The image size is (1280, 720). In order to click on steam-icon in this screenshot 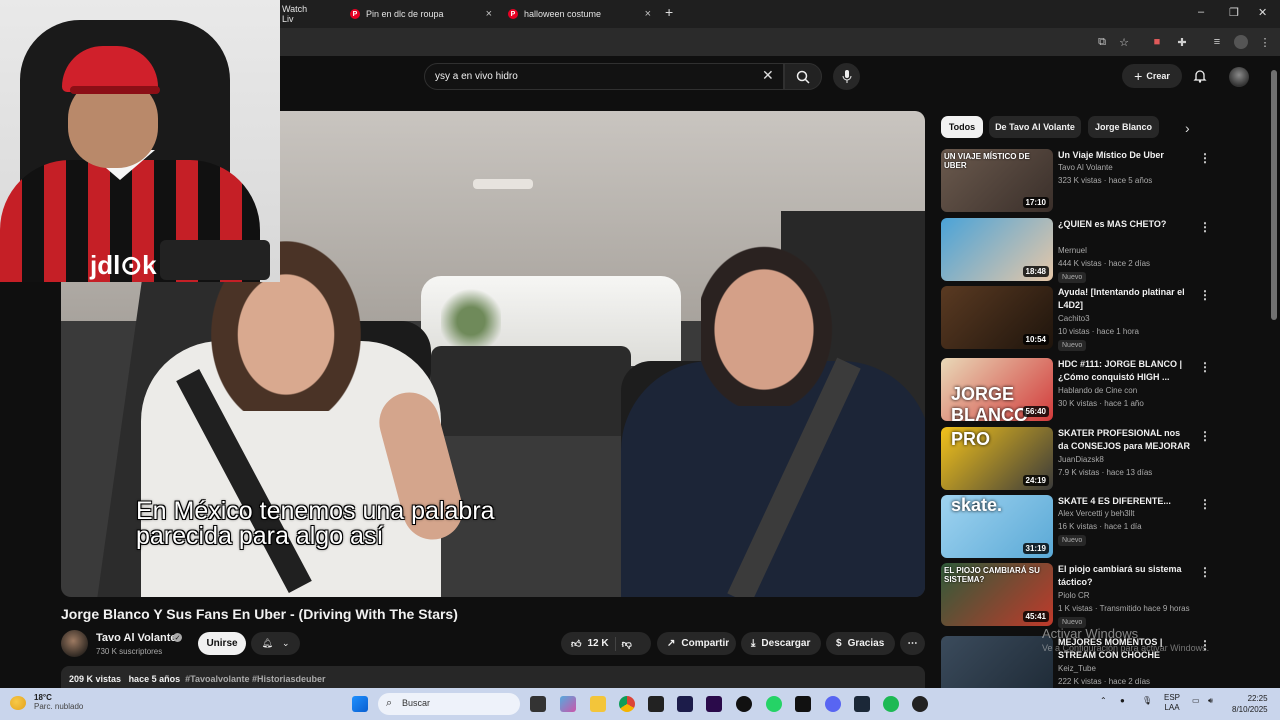, I will do `click(862, 704)`.